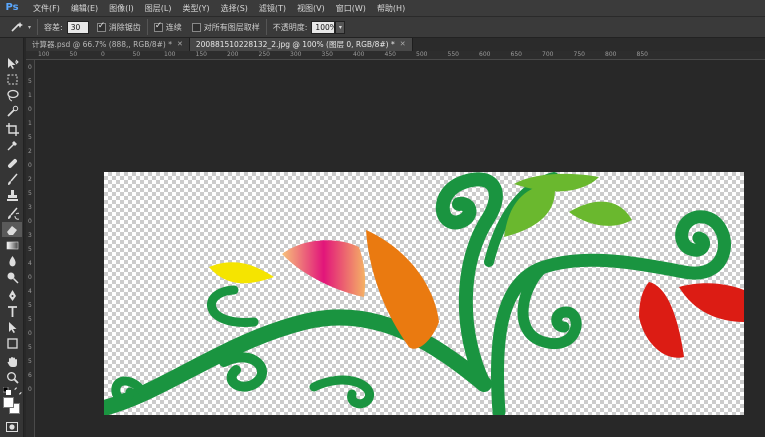 The height and width of the screenshot is (437, 765). Describe the element at coordinates (12, 377) in the screenshot. I see `zoom-icon` at that location.